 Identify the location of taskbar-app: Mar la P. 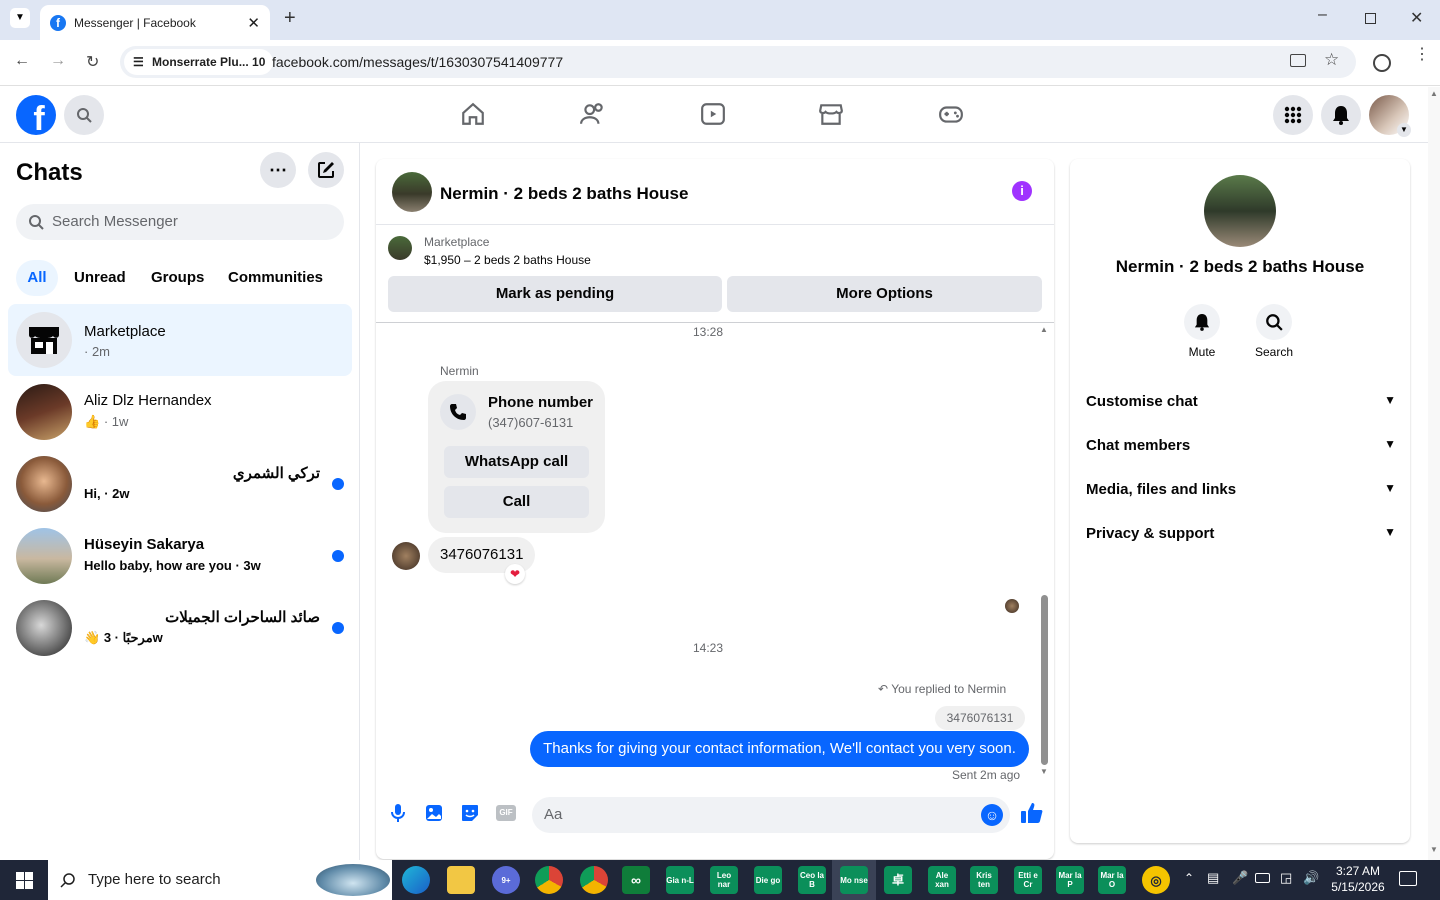
(1070, 880).